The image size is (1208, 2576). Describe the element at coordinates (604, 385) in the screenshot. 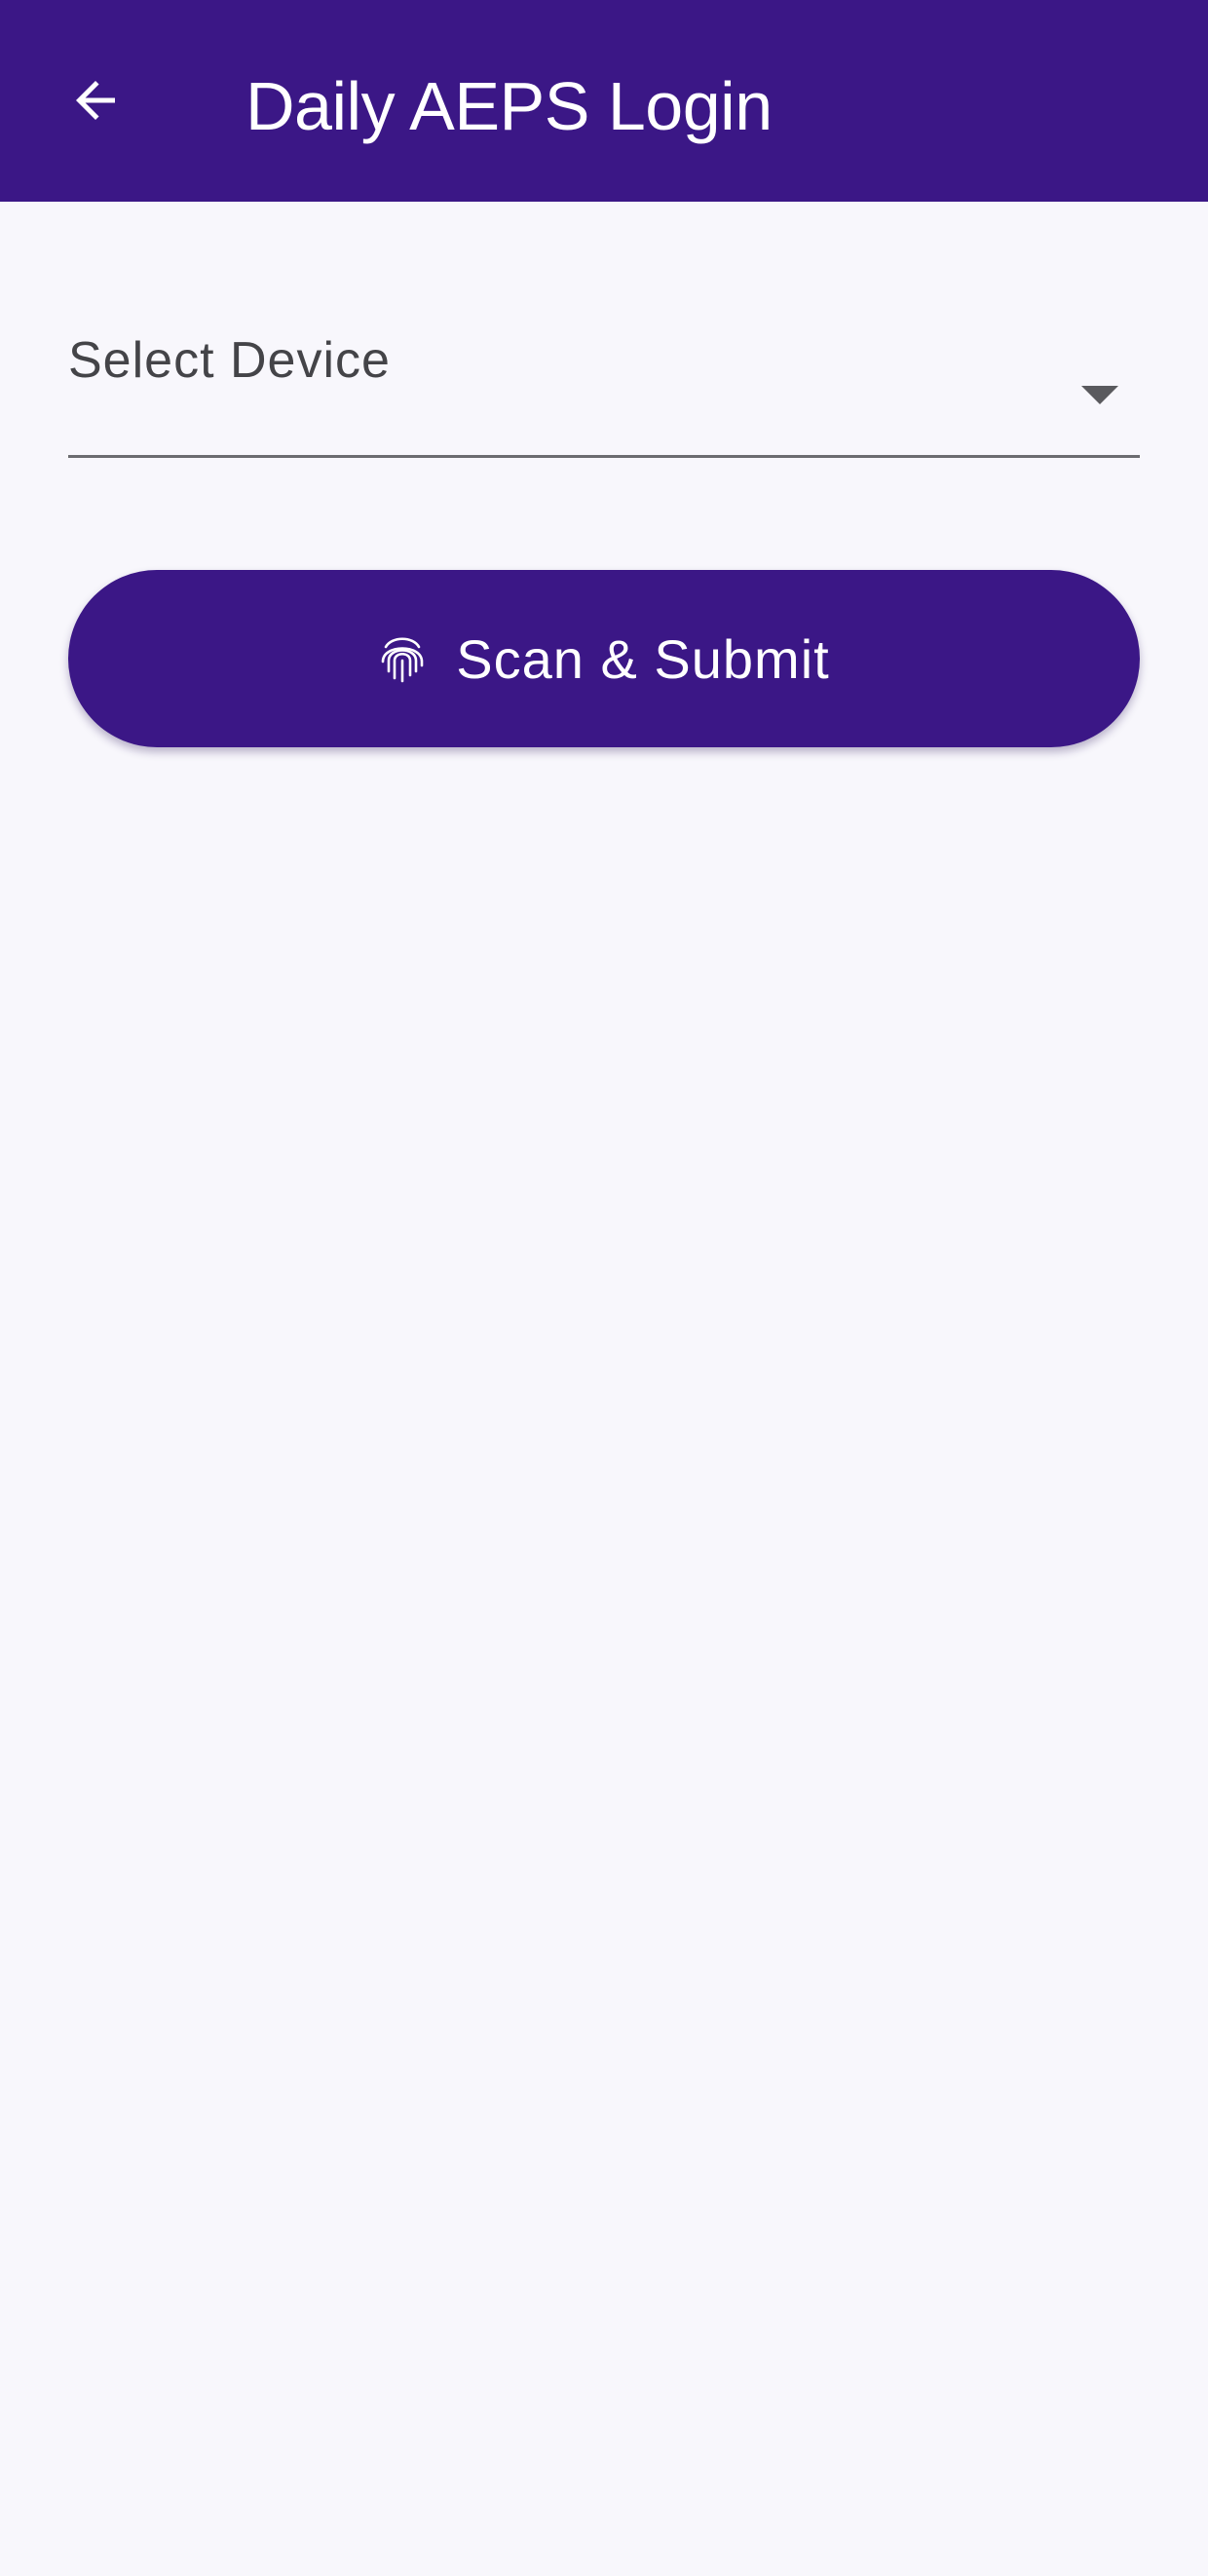

I see `device-select-dropdown: Select Device` at that location.